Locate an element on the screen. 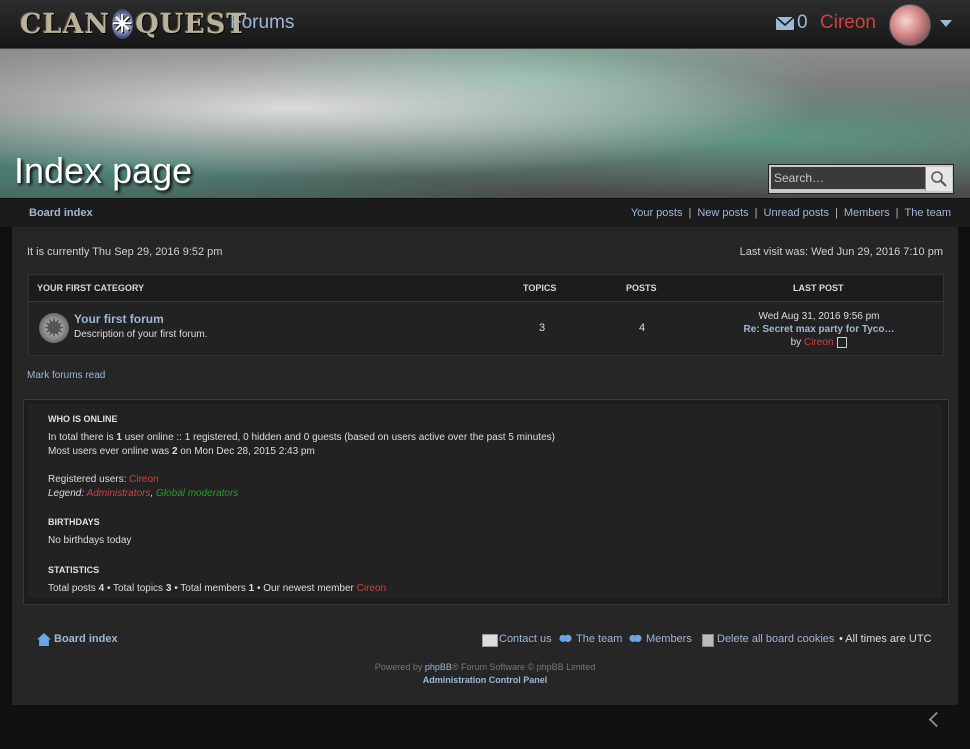 Image resolution: width=970 pixels, height=749 pixels. birthdays-text: No birthdays today is located at coordinates (90, 540).